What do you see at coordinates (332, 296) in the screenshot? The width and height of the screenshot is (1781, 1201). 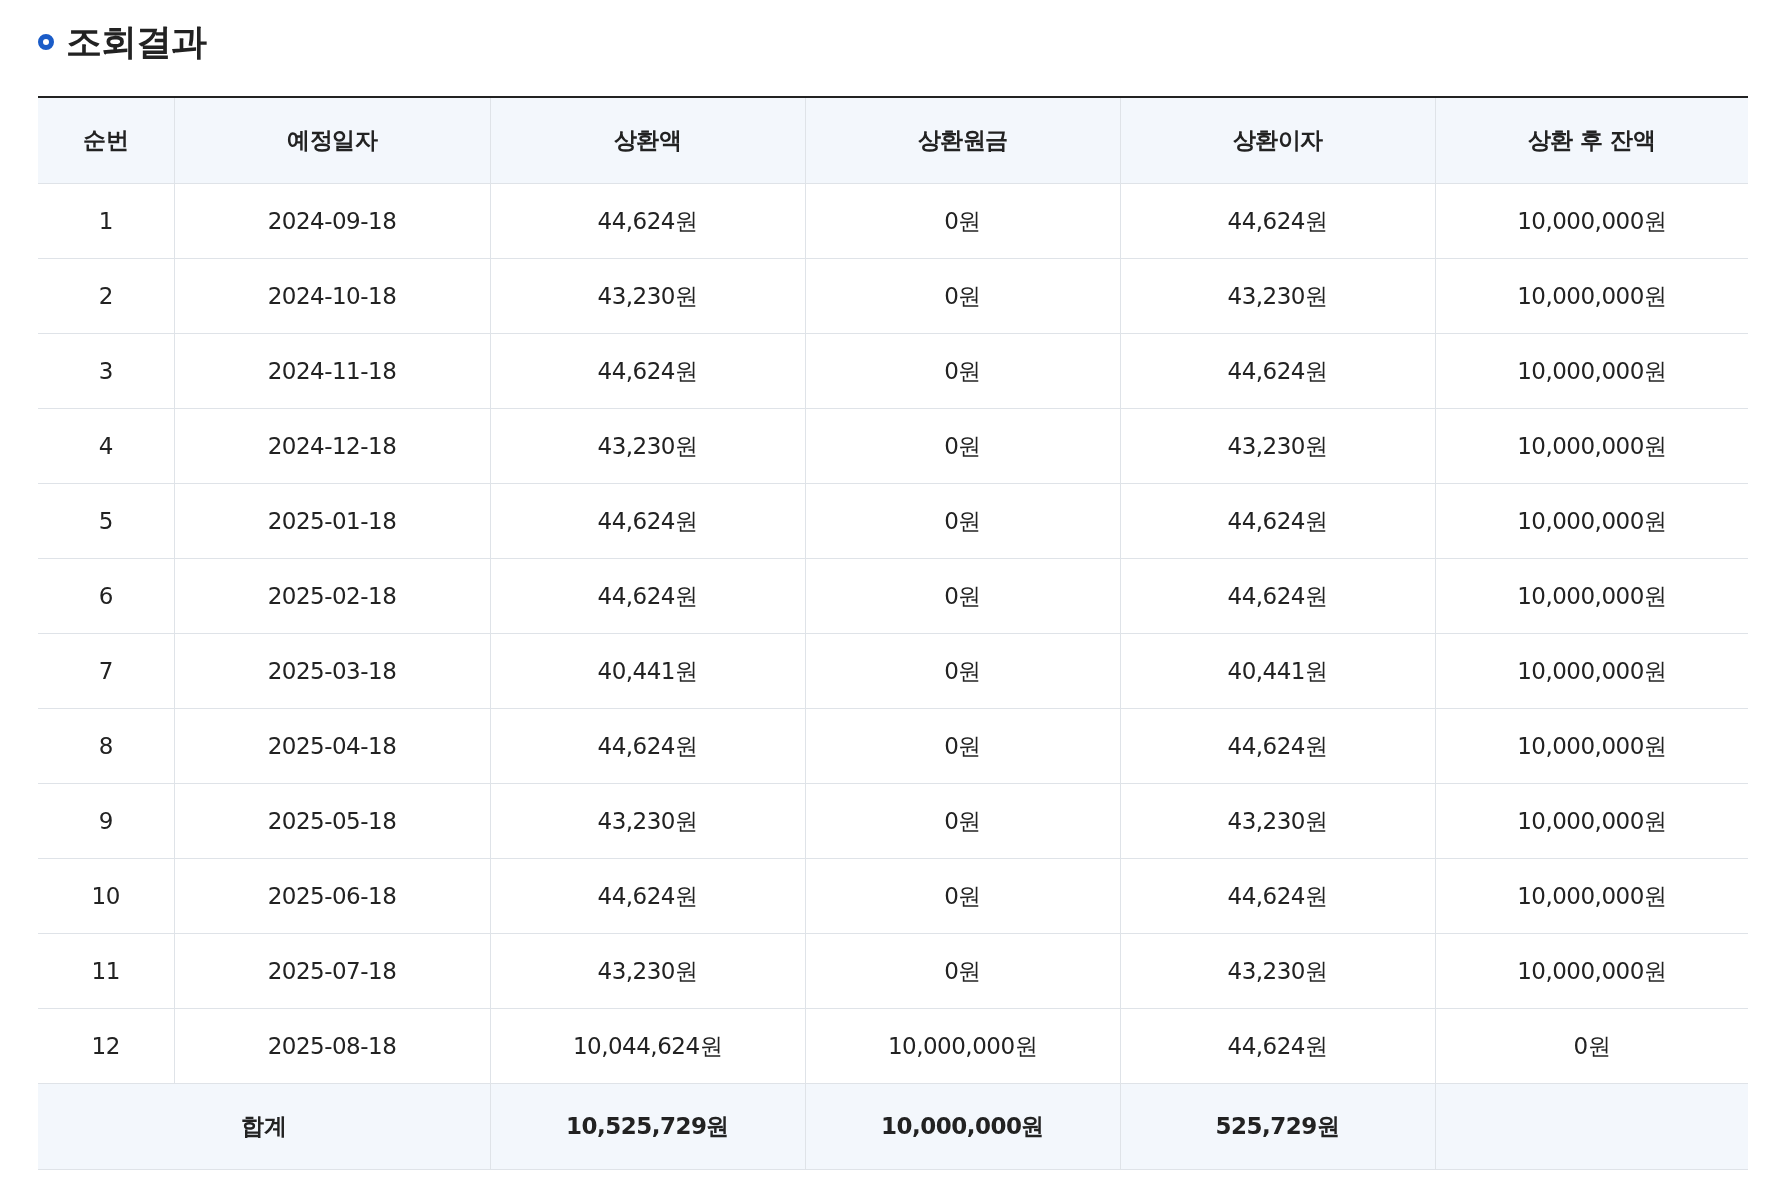 I see `table-cell: 2024-10-18` at bounding box center [332, 296].